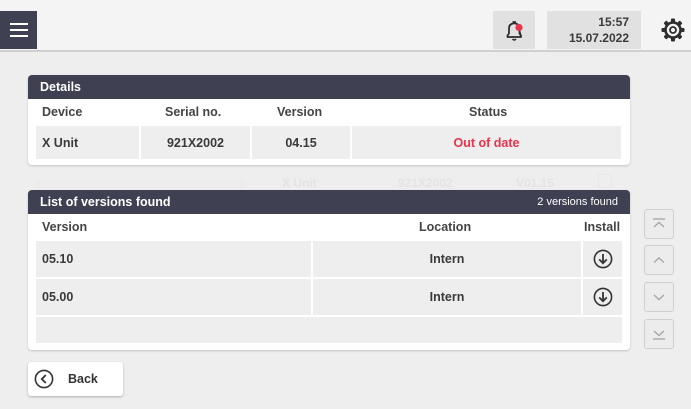 This screenshot has height=409, width=691. I want to click on col-install: Install, so click(602, 227).